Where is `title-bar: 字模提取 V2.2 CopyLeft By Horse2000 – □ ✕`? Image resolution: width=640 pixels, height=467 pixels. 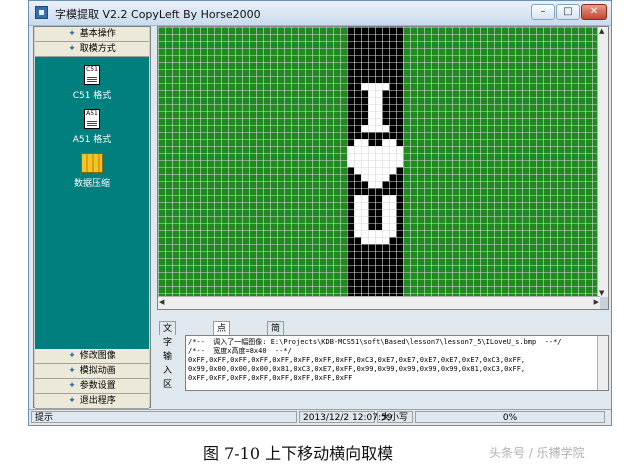 title-bar: 字模提取 V2.2 CopyLeft By Horse2000 – □ ✕ is located at coordinates (320, 13).